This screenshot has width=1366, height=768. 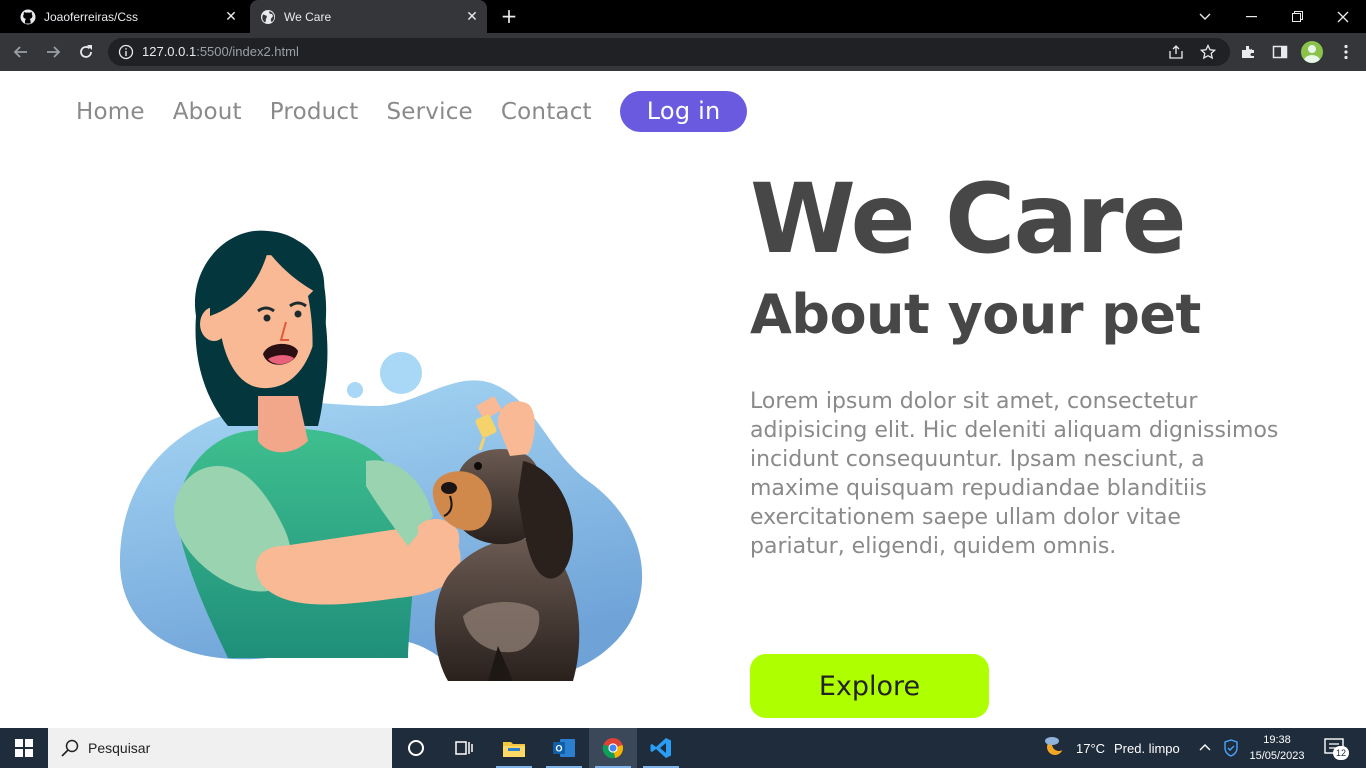 I want to click on svg-text: O, so click(x=558, y=749).